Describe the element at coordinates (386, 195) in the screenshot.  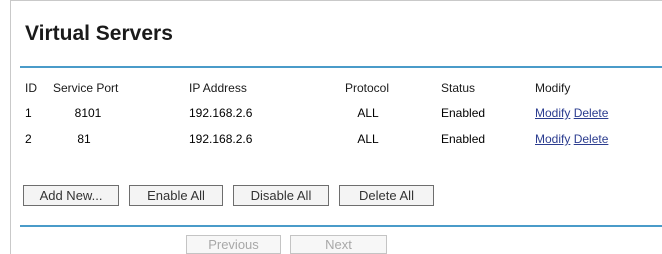
I see `delete-all-button: Delete All` at that location.